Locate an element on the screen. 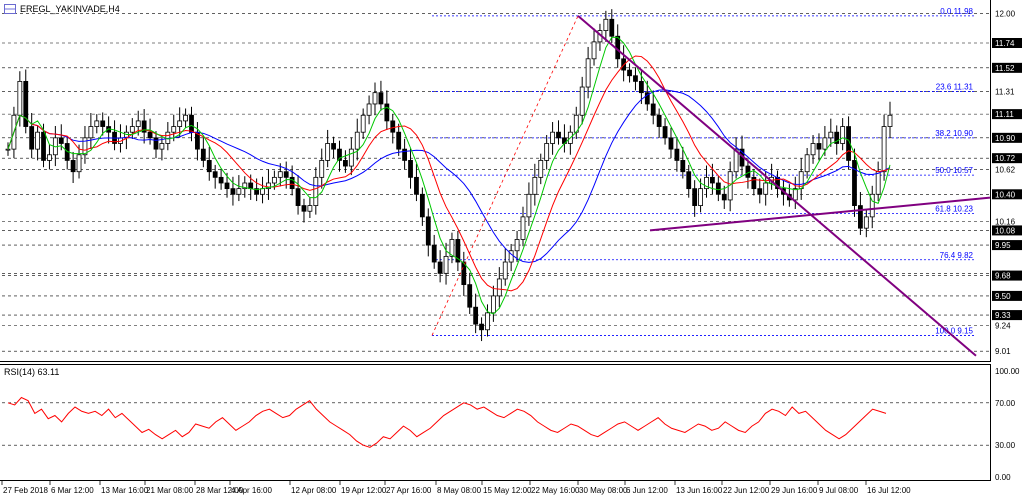 The width and height of the screenshot is (1024, 499). time-axis-label: 21 Mar 08:00 is located at coordinates (170, 490).